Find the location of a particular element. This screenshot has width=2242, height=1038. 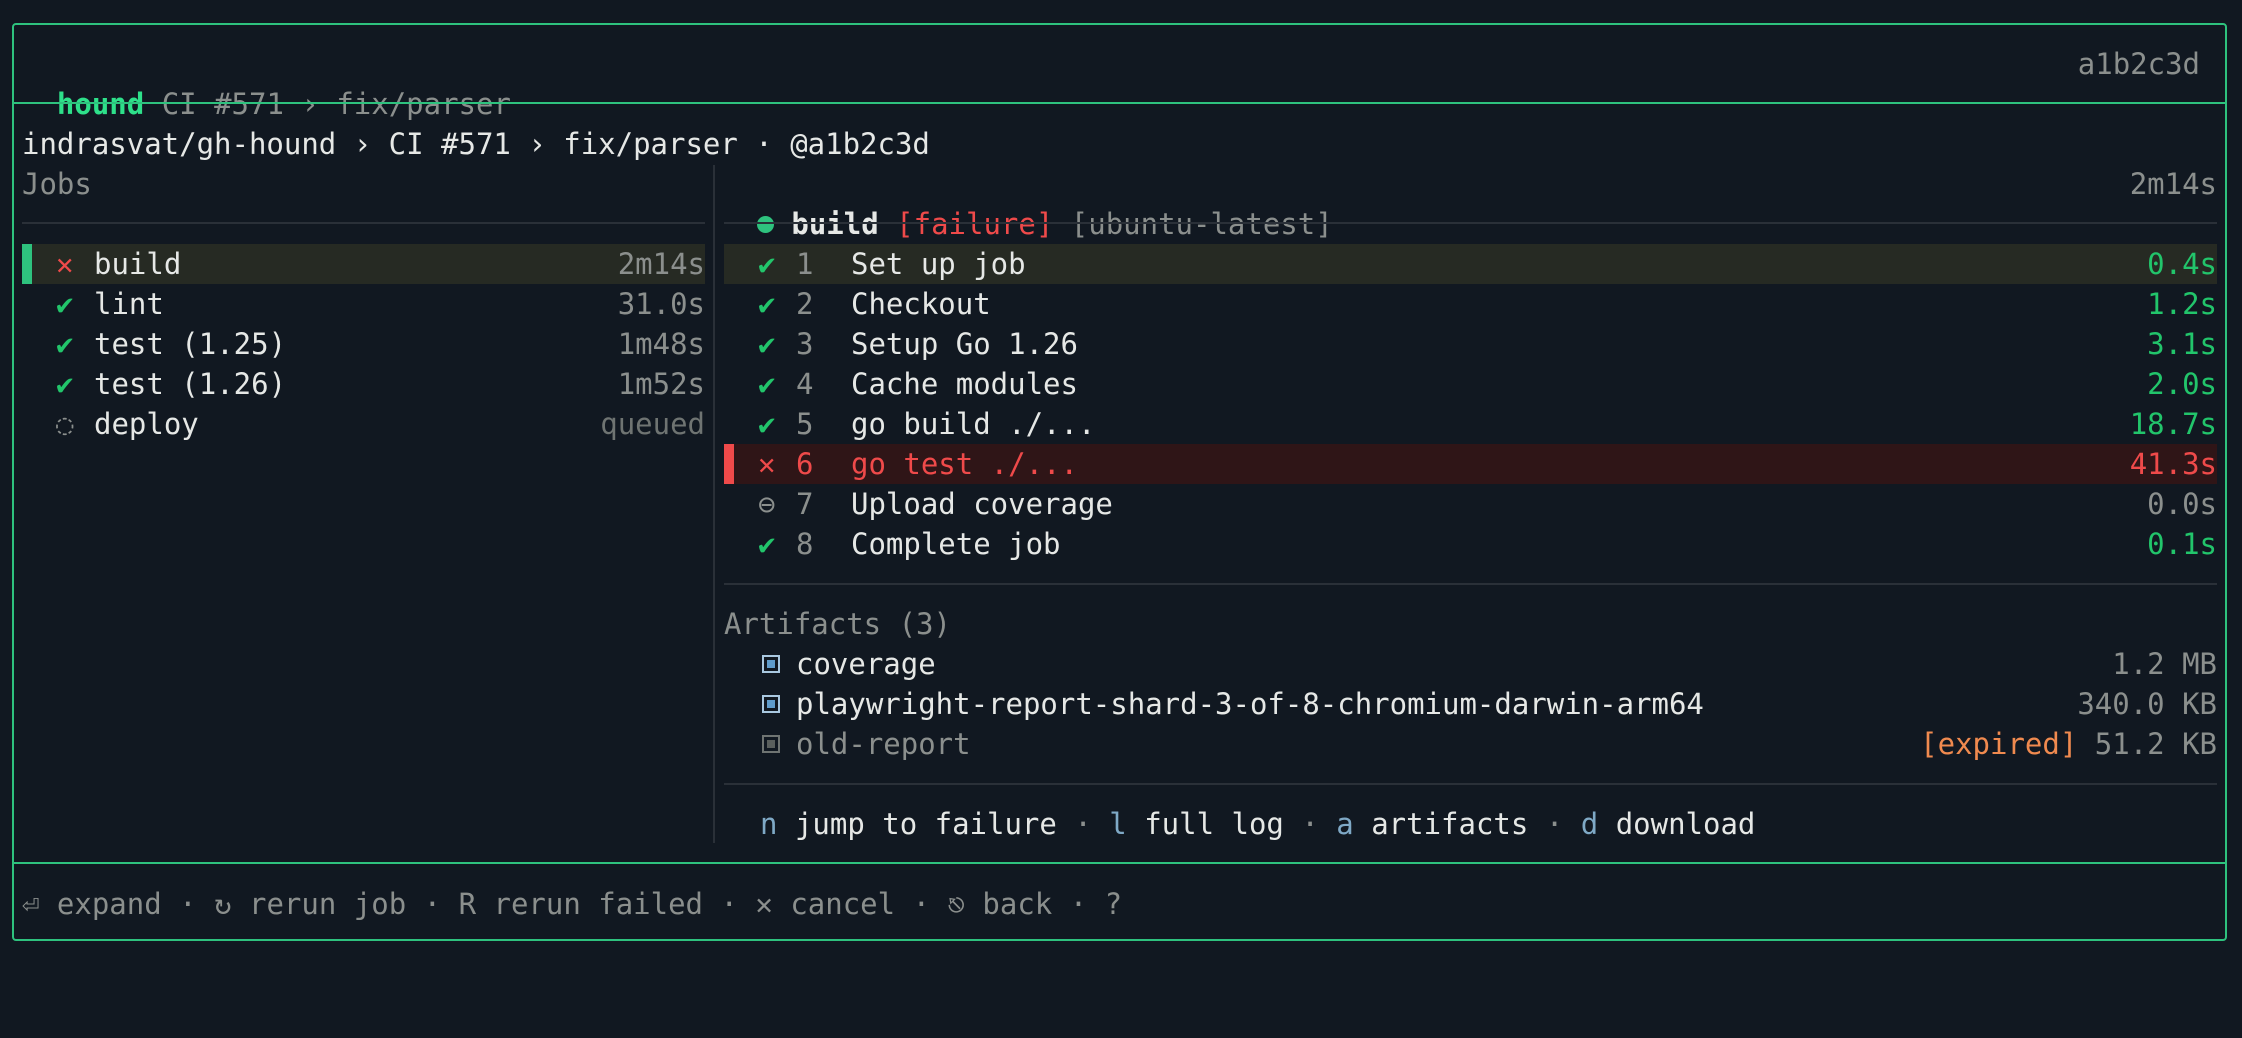

artifact-item: old-report [expired] 51.2 KB is located at coordinates (1470, 744).